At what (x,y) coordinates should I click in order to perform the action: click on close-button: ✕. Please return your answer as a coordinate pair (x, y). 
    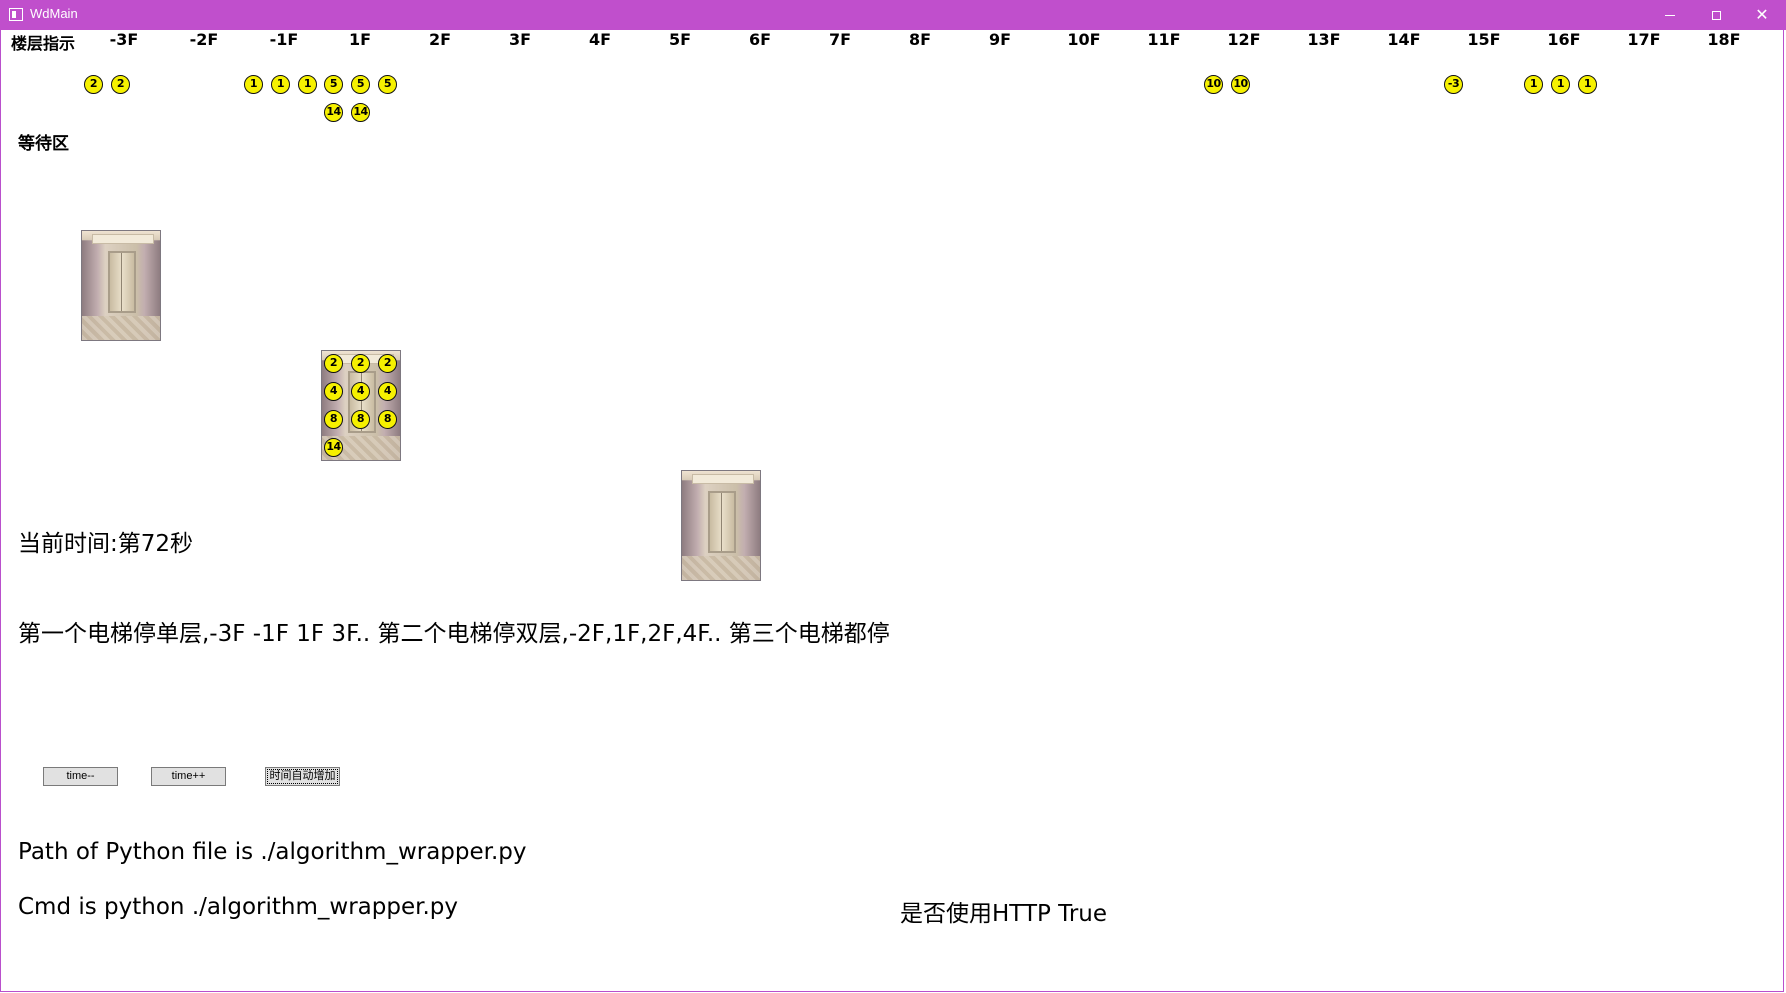
    Looking at the image, I should click on (1762, 15).